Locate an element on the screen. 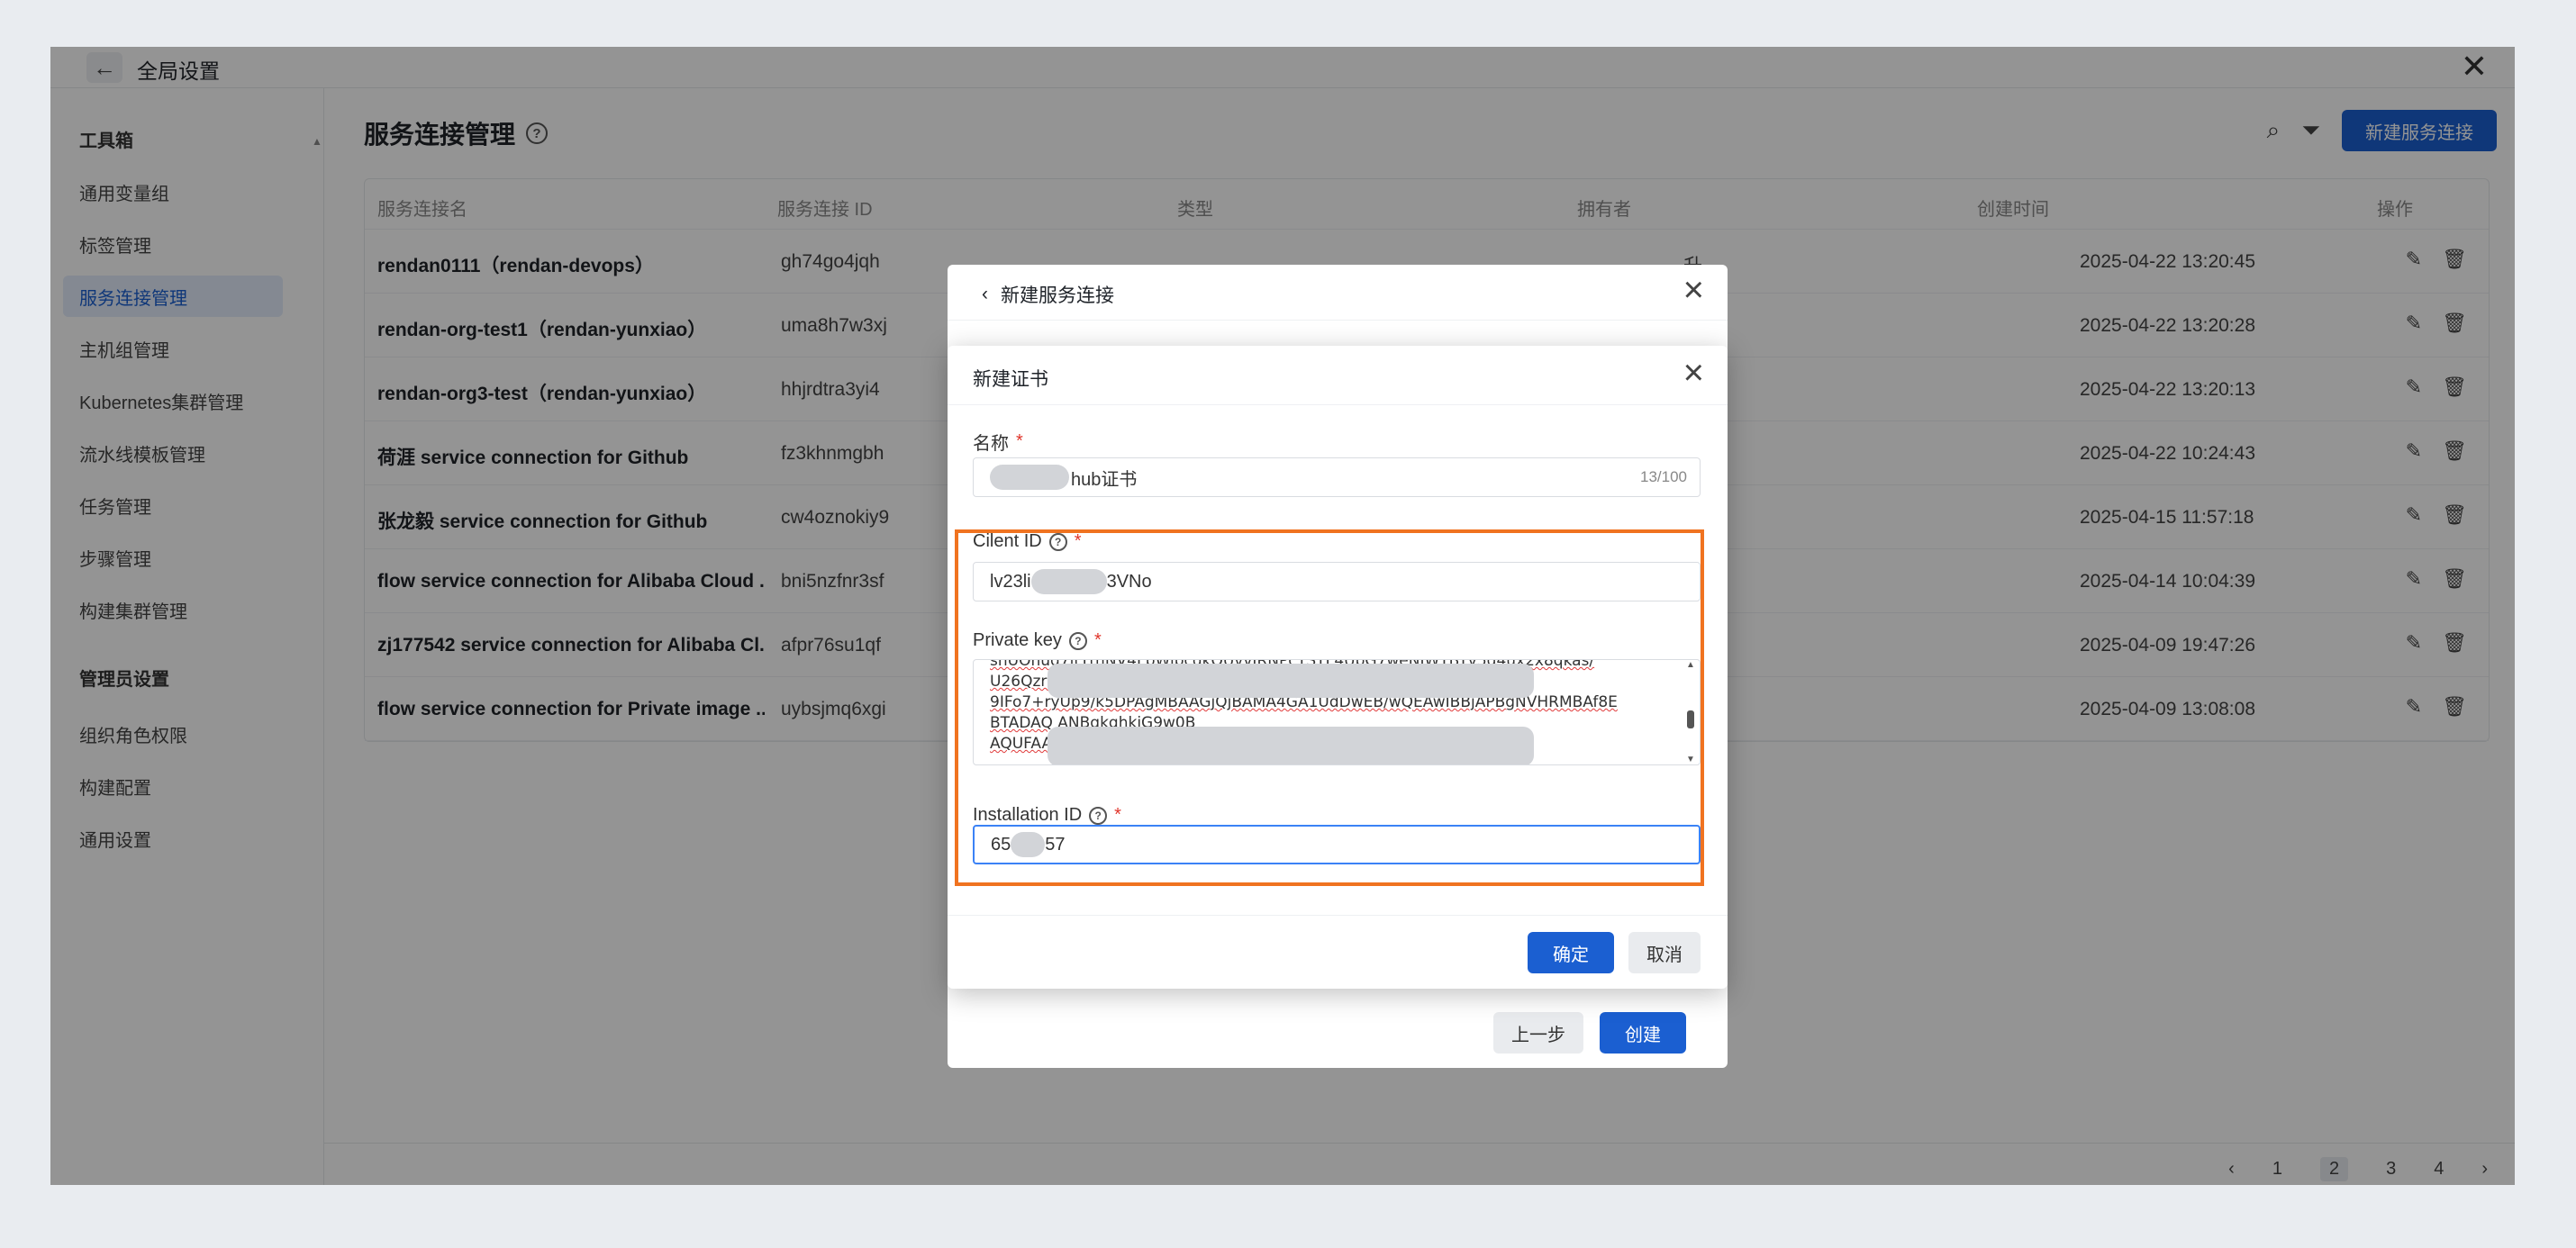 The height and width of the screenshot is (1248, 2576). modal-title: 新建证书 is located at coordinates (1010, 380).